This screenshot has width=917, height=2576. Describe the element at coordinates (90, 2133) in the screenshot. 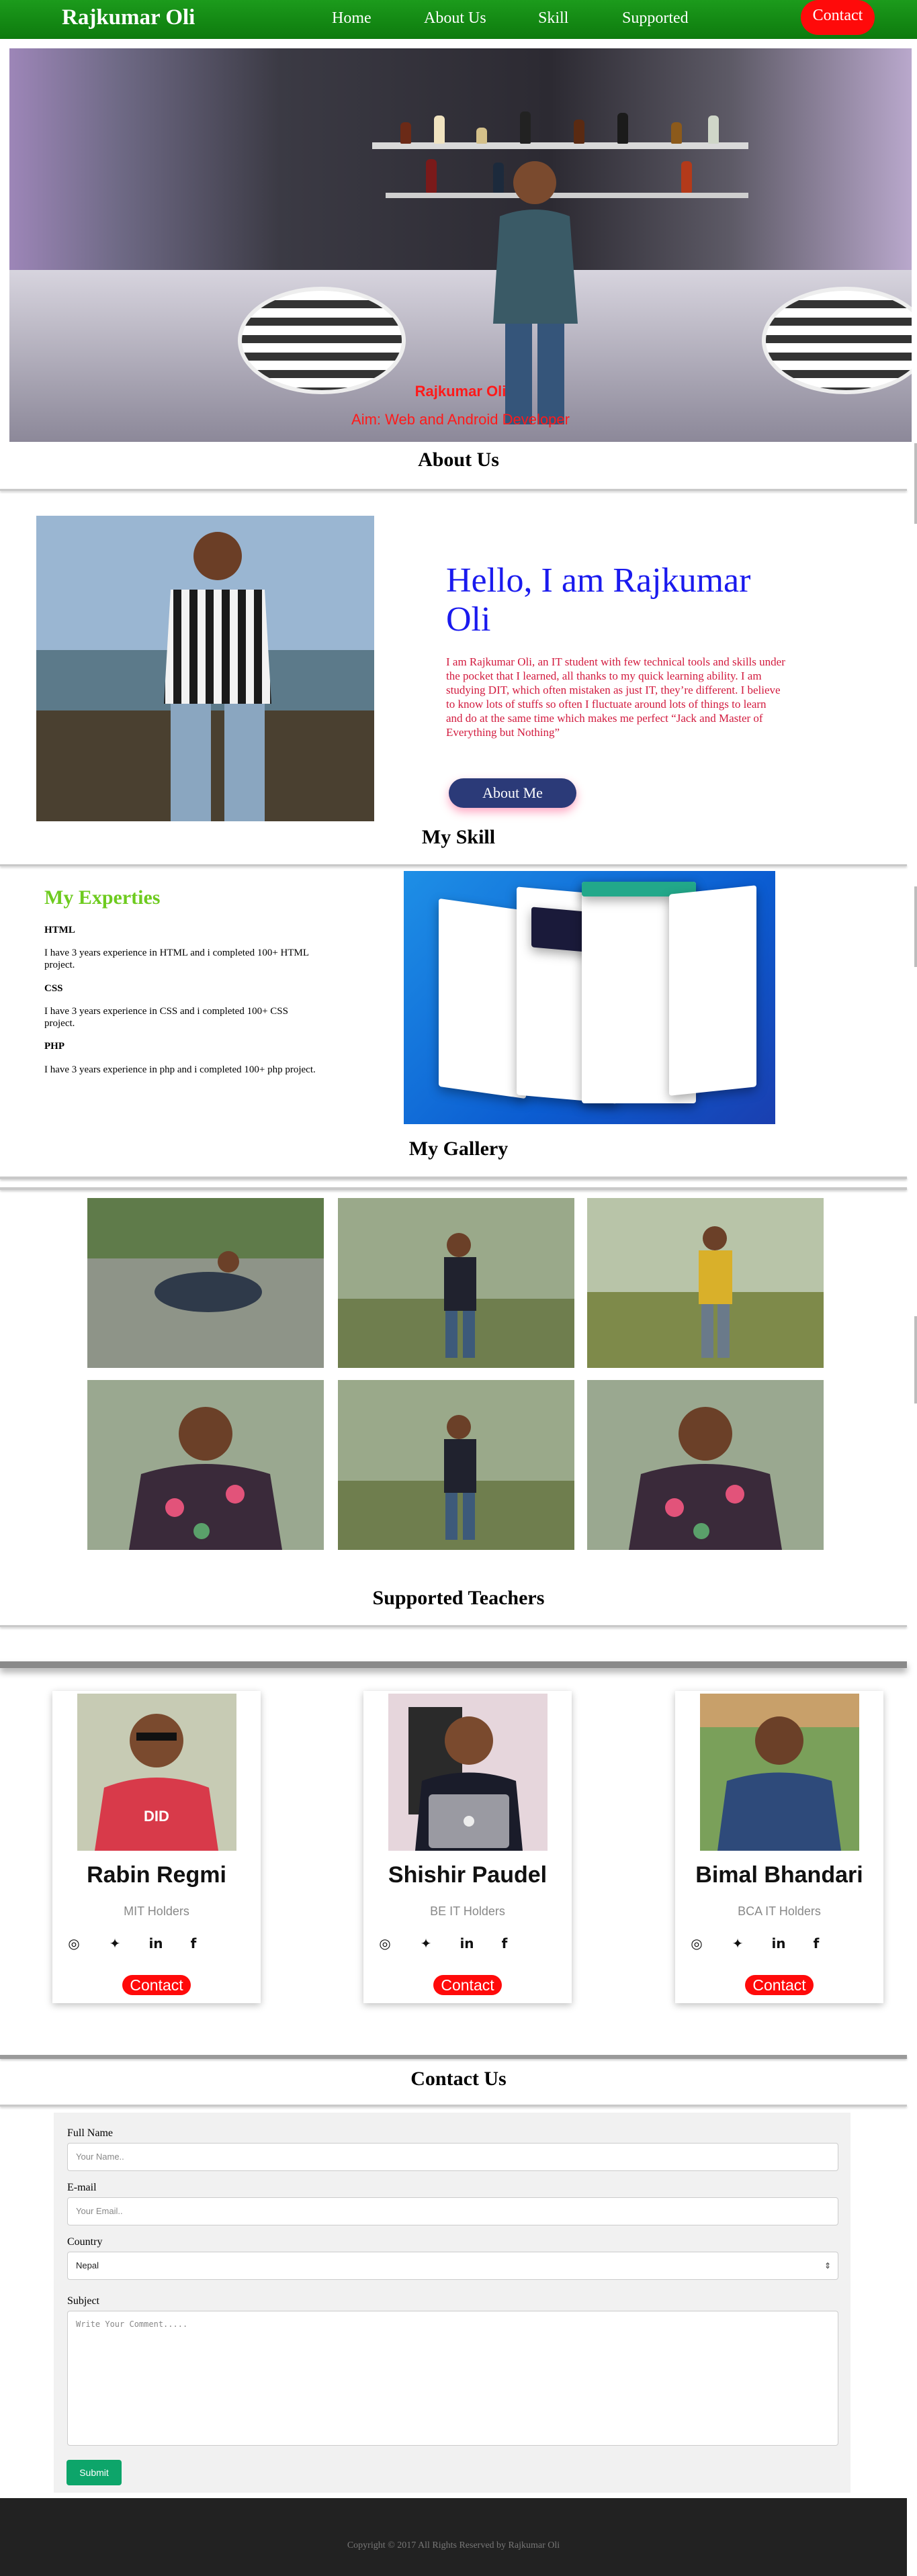

I see `full-name-label: Full Name` at that location.